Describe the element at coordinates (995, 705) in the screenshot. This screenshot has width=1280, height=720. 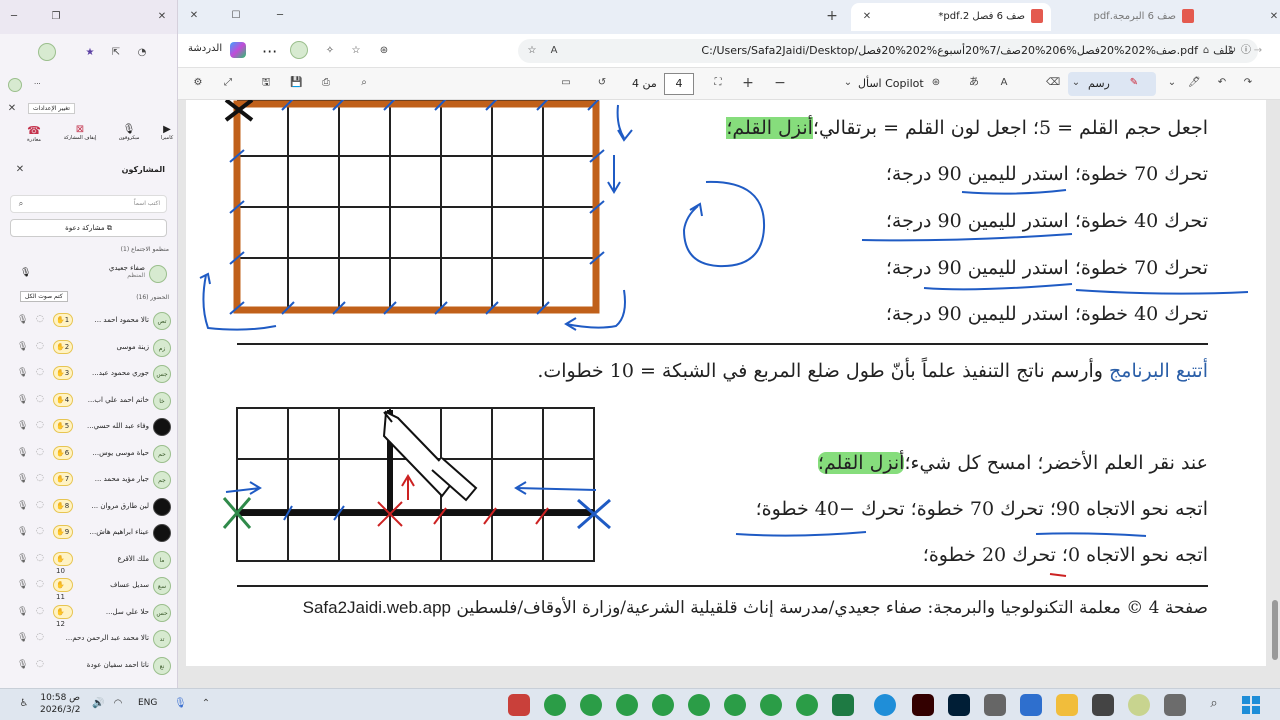
I see `taskbar-app-cube` at that location.